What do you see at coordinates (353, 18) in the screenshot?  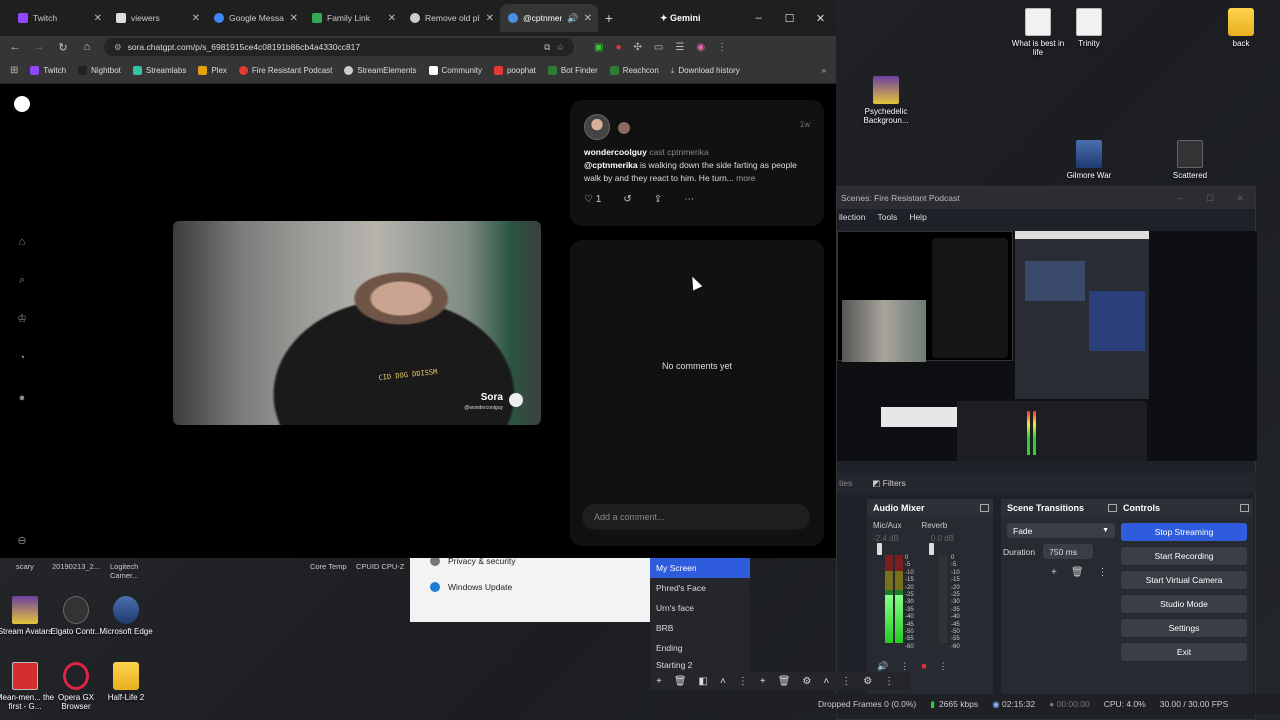 I see `tab-family-link: Family Link ✕` at bounding box center [353, 18].